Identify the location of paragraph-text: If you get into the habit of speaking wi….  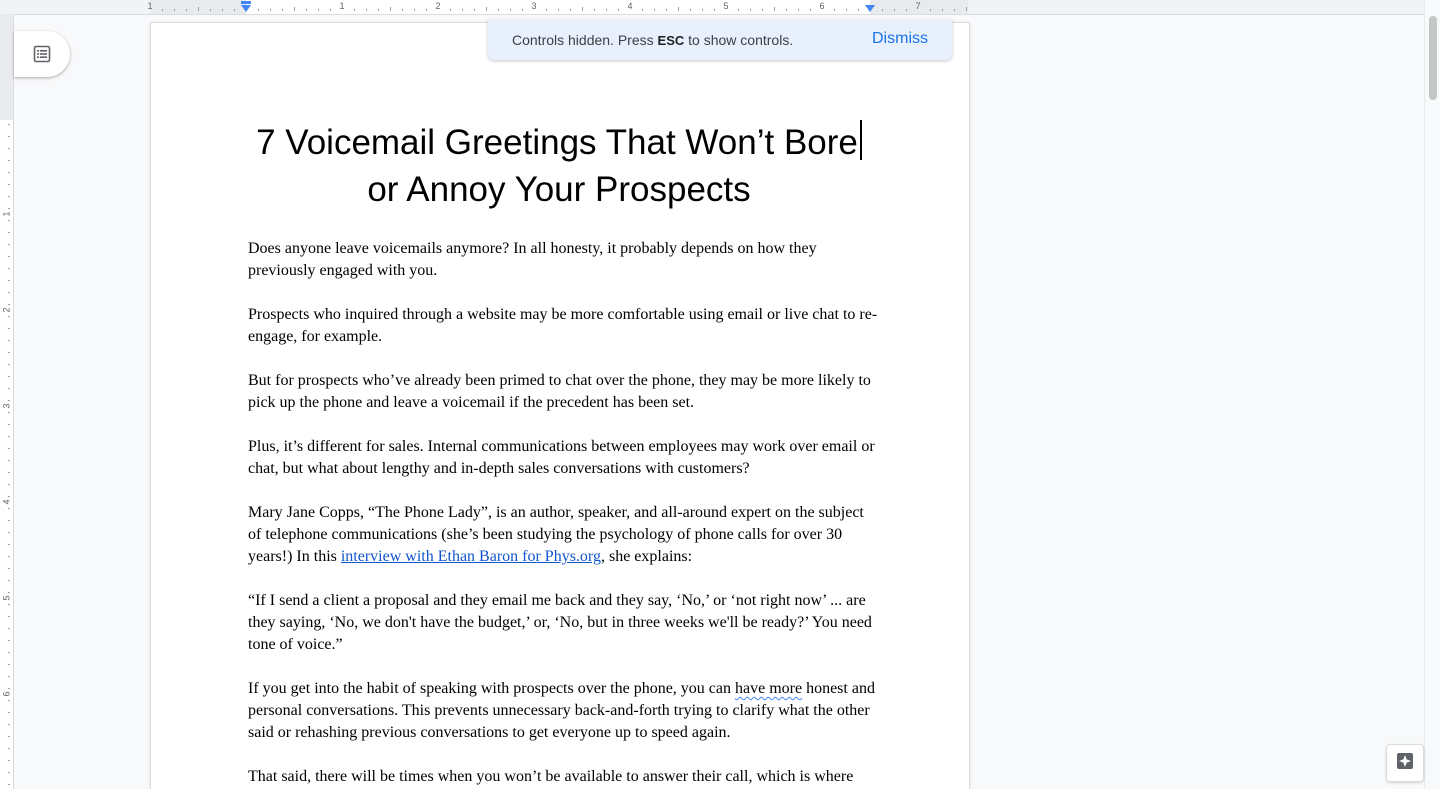
(491, 688).